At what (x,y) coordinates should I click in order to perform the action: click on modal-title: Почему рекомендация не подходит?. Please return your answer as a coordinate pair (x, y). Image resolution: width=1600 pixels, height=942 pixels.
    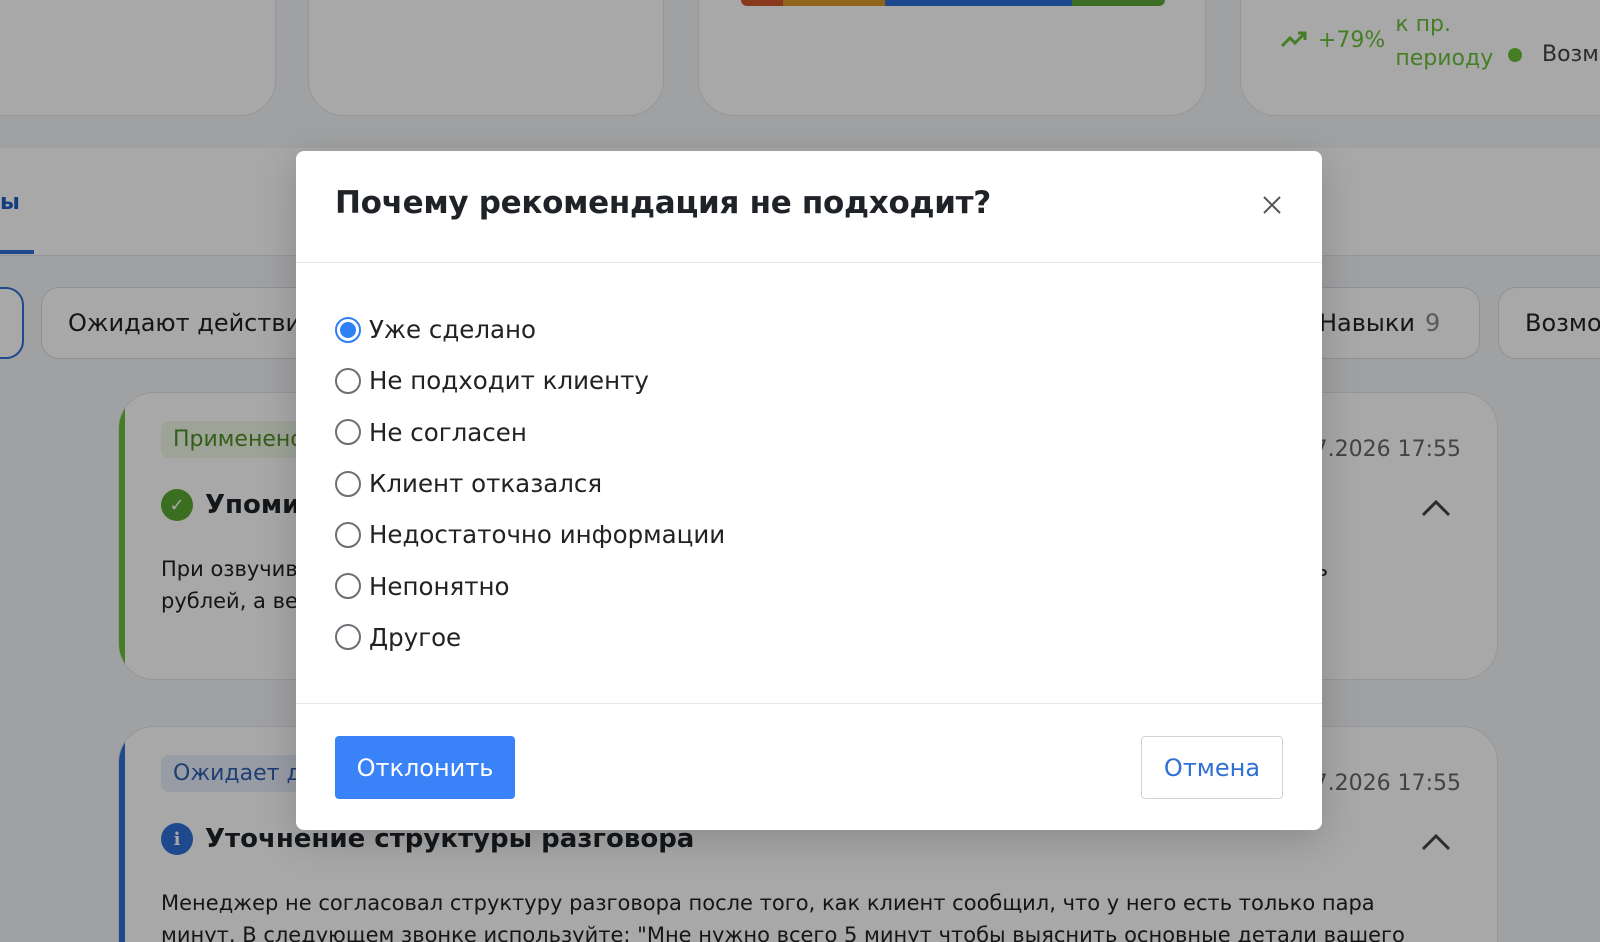
    Looking at the image, I should click on (663, 203).